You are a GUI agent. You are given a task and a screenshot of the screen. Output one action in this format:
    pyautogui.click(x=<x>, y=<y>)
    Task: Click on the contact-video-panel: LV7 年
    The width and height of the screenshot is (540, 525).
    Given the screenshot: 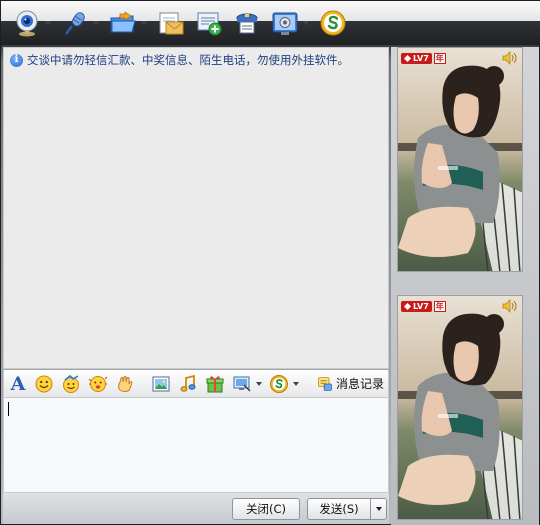 What is the action you would take?
    pyautogui.click(x=460, y=159)
    